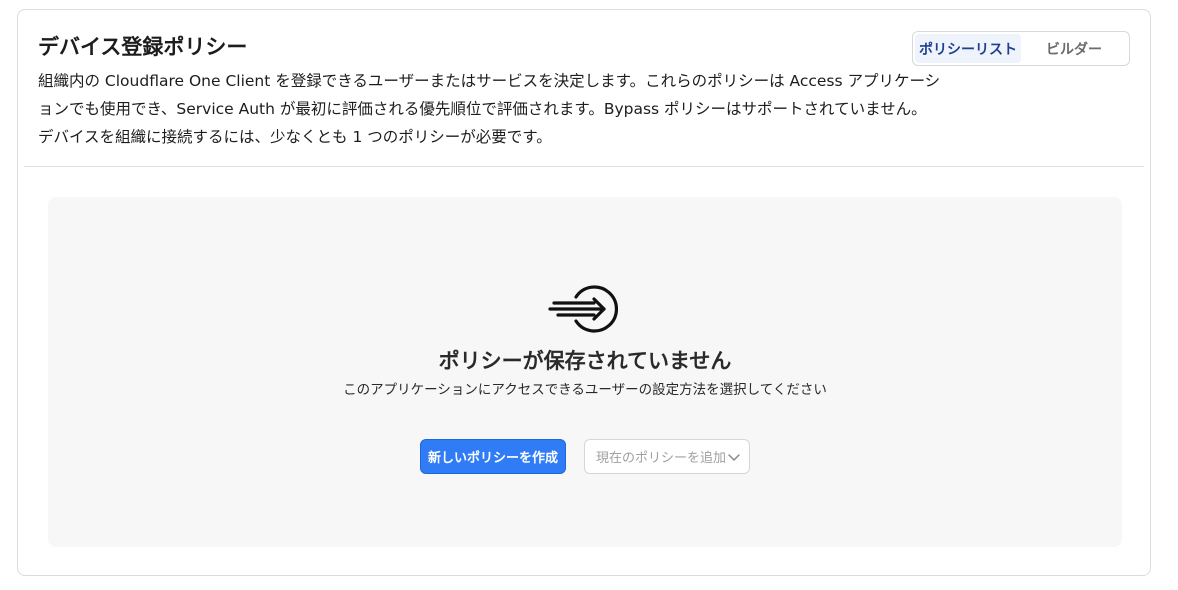  Describe the element at coordinates (968, 48) in the screenshot. I see `tab-policy-list: ポリシーリスト` at that location.